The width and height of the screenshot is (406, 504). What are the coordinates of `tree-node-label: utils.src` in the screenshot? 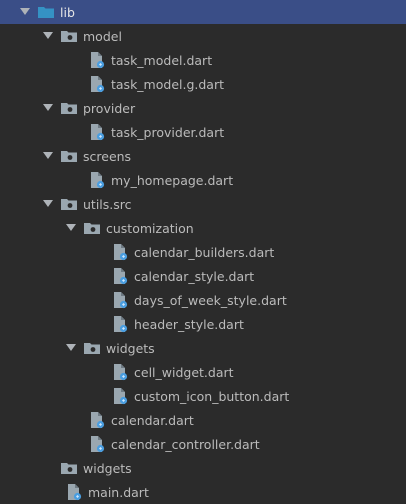 It's located at (107, 204).